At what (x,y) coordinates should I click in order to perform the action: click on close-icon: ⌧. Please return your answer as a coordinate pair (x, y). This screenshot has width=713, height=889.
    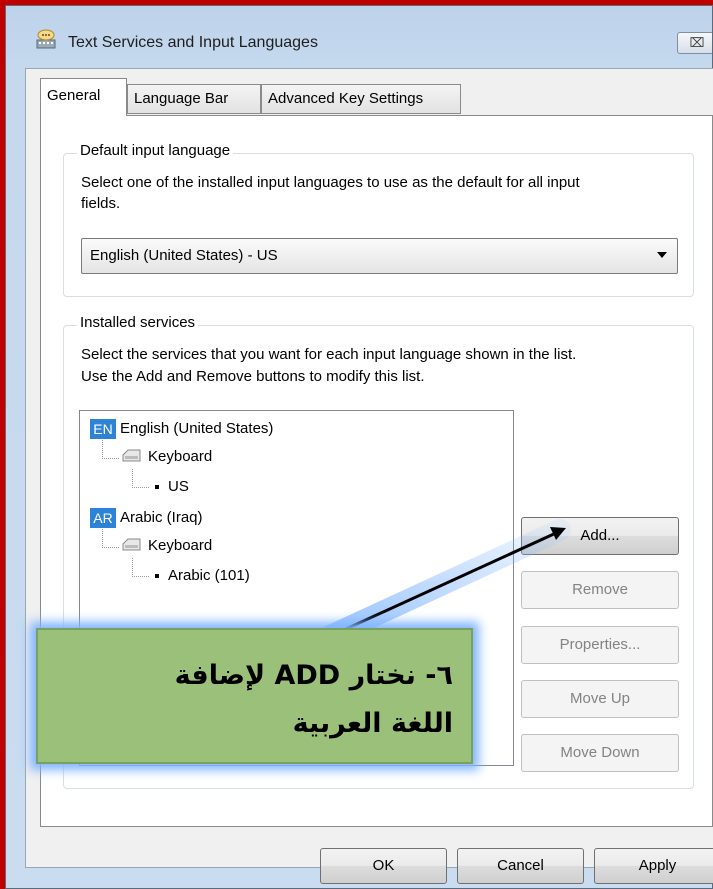
    Looking at the image, I should click on (697, 42).